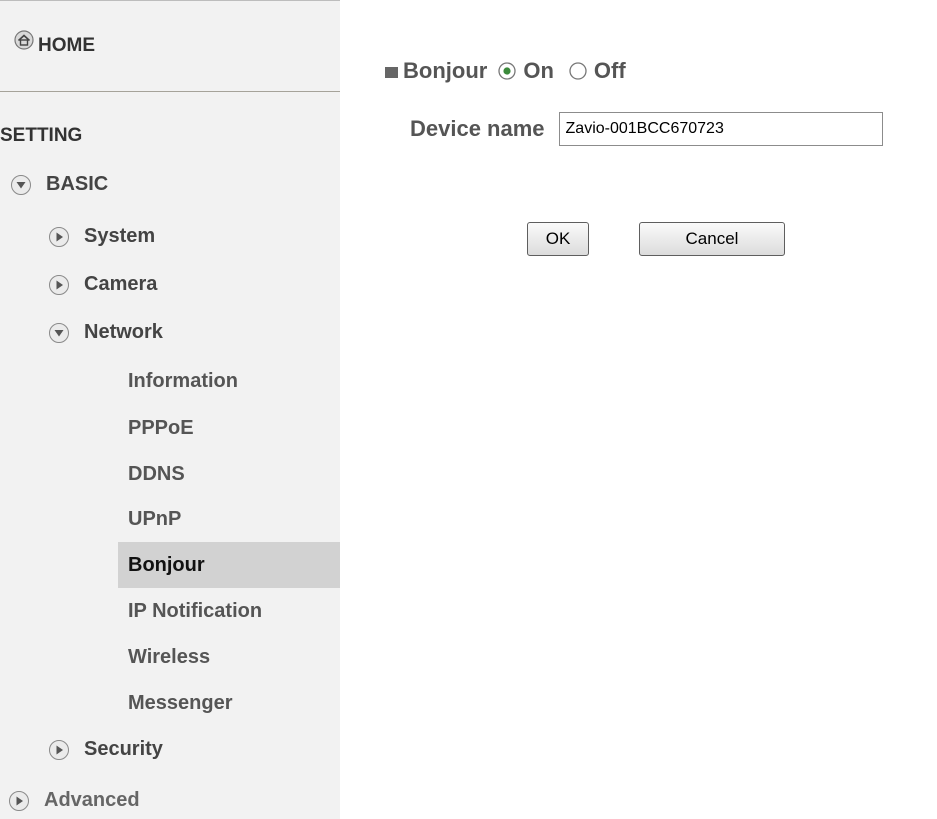 The width and height of the screenshot is (937, 819). I want to click on device-name-input, so click(720, 129).